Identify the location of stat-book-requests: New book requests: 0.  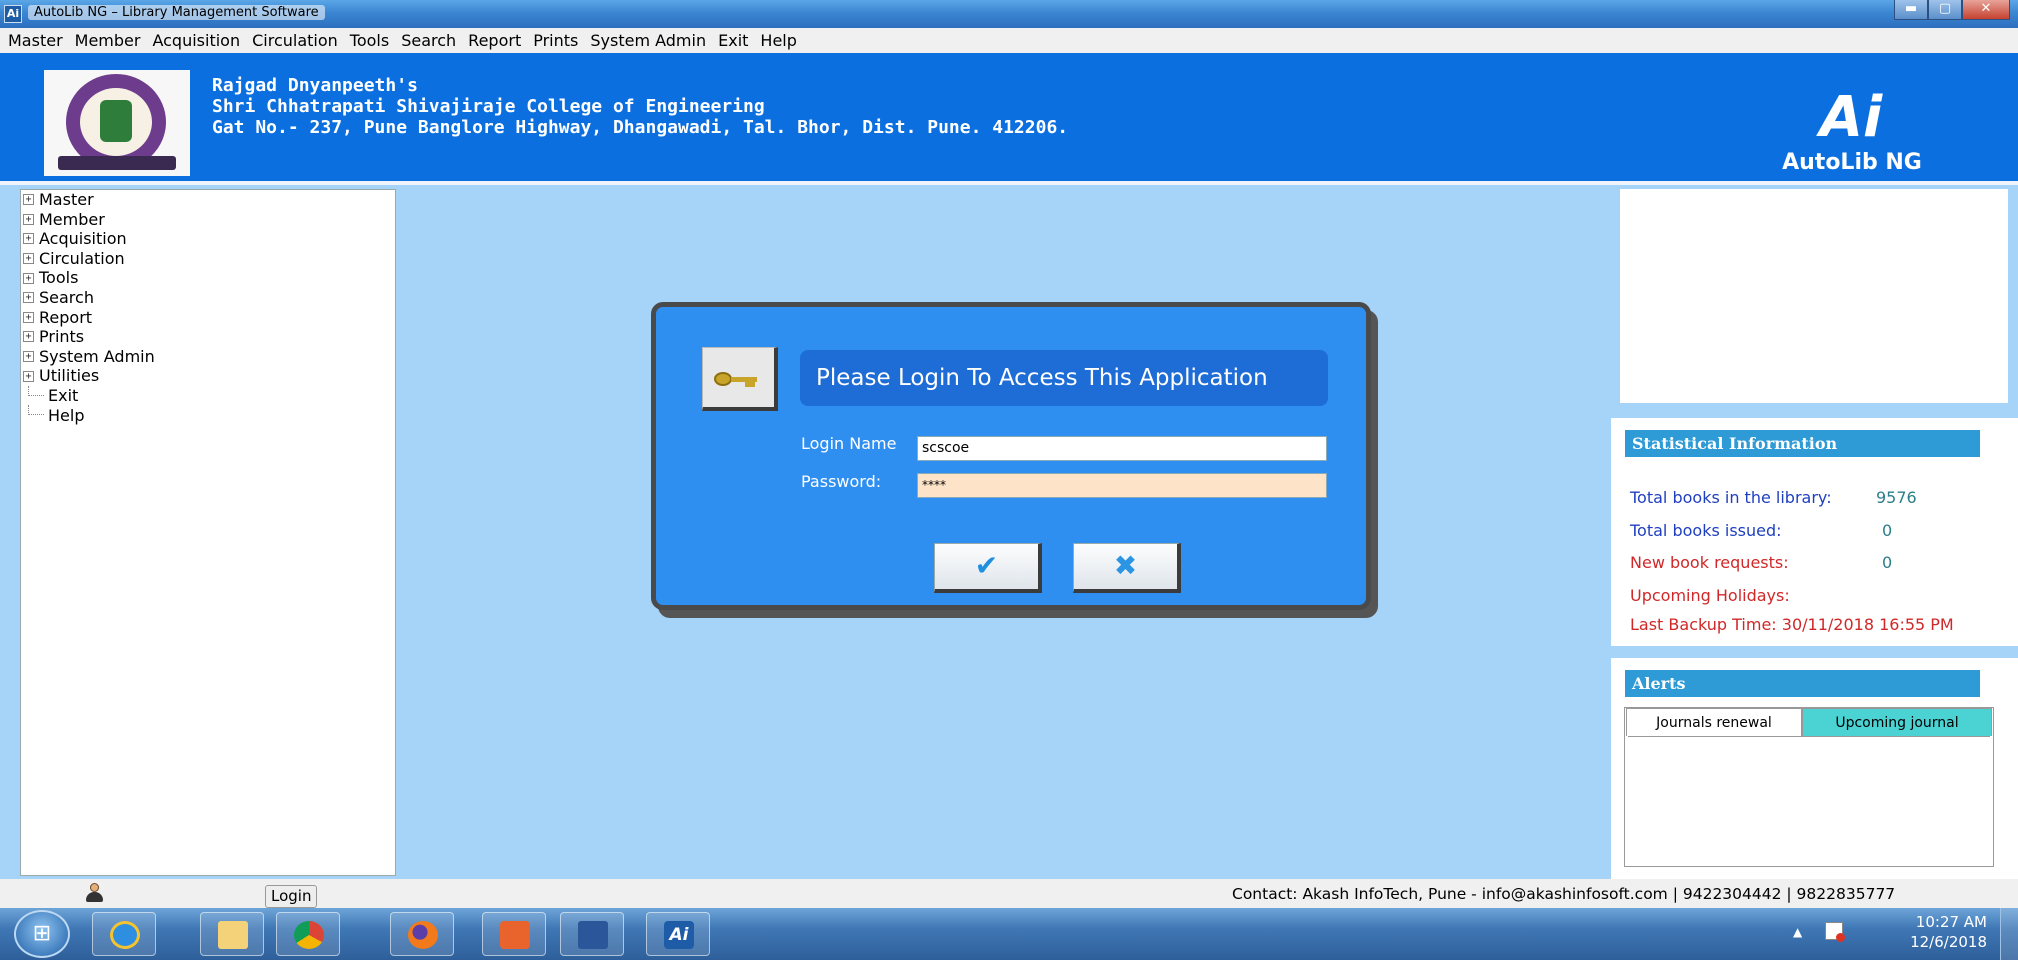
(1761, 562).